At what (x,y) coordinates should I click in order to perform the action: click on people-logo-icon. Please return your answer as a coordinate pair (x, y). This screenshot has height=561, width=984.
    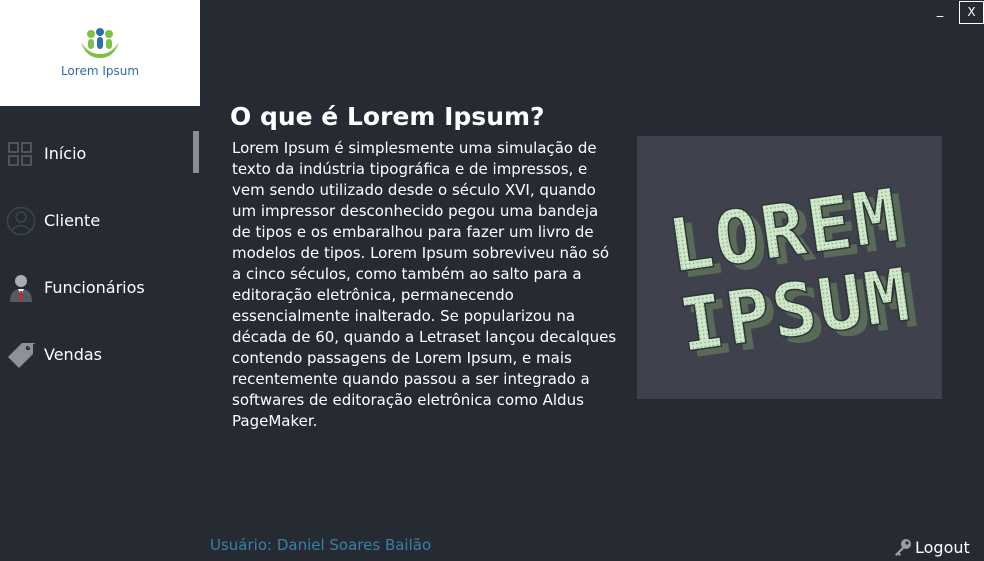
    Looking at the image, I should click on (100, 43).